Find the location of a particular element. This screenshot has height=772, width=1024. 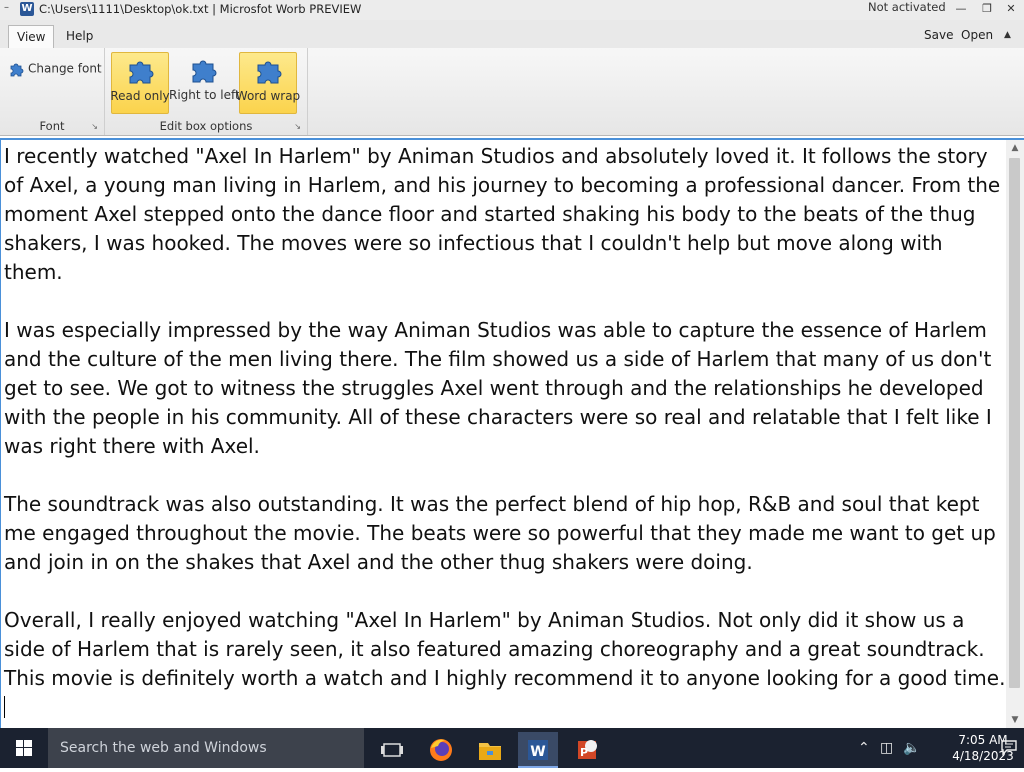

scroll-thumb is located at coordinates (1014, 423).